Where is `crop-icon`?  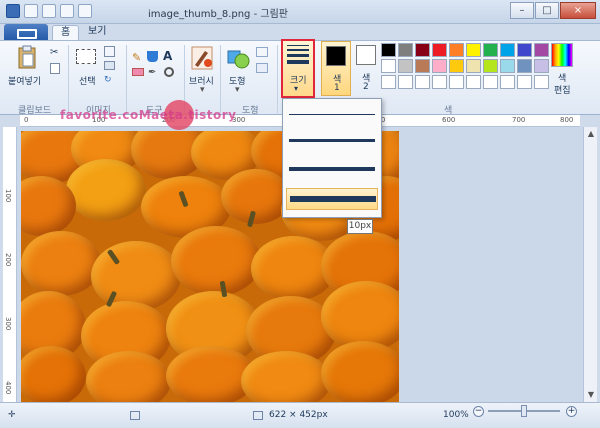
crop-icon is located at coordinates (109, 51).